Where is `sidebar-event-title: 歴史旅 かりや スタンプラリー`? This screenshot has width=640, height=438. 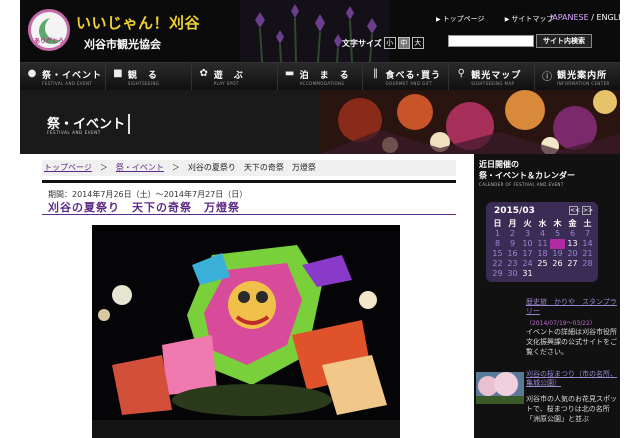
sidebar-event-title: 歴史旅 かりや スタンプラリー is located at coordinates (572, 307).